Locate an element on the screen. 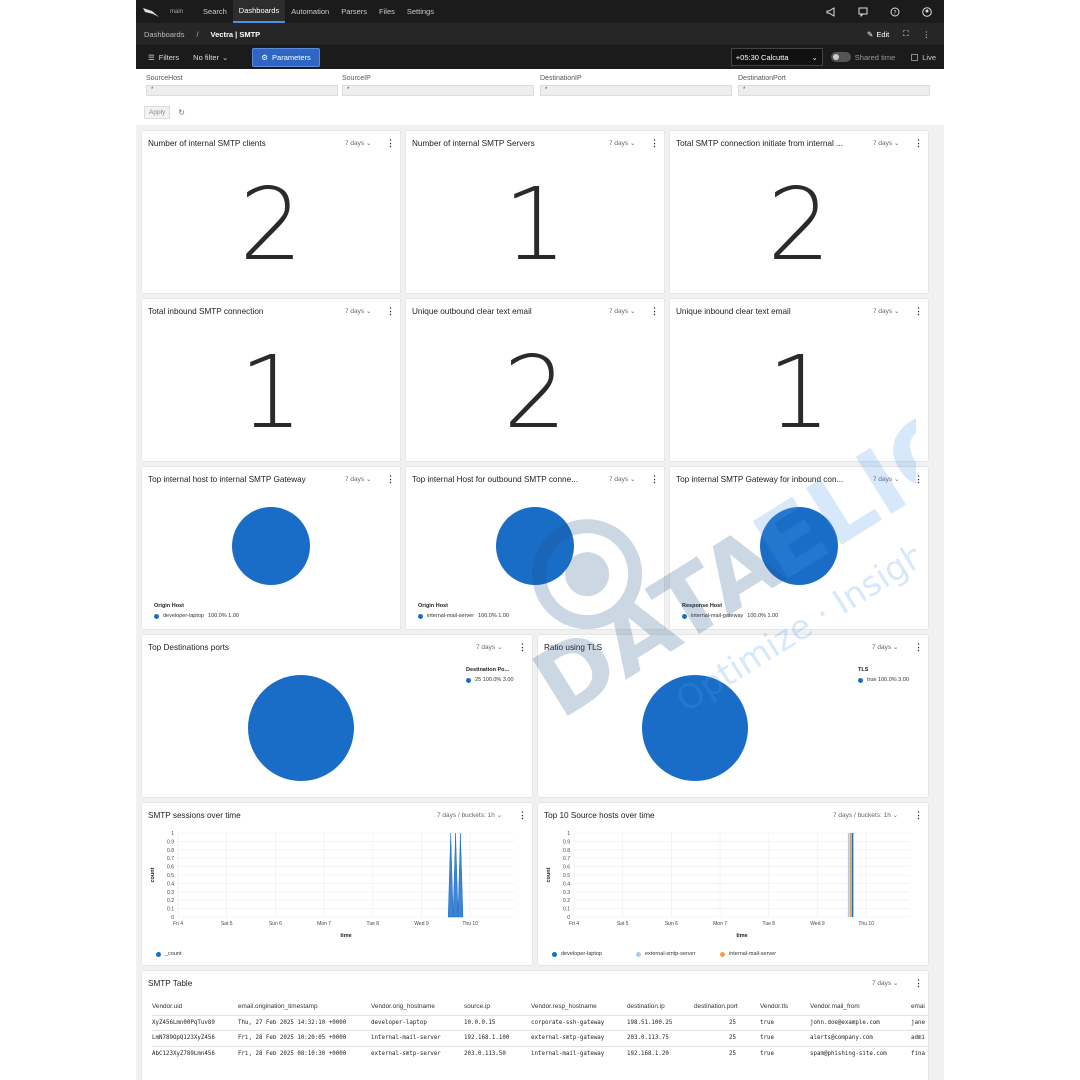 The image size is (1080, 1080). legend-item: true 100.0% 3.00 is located at coordinates (883, 680).